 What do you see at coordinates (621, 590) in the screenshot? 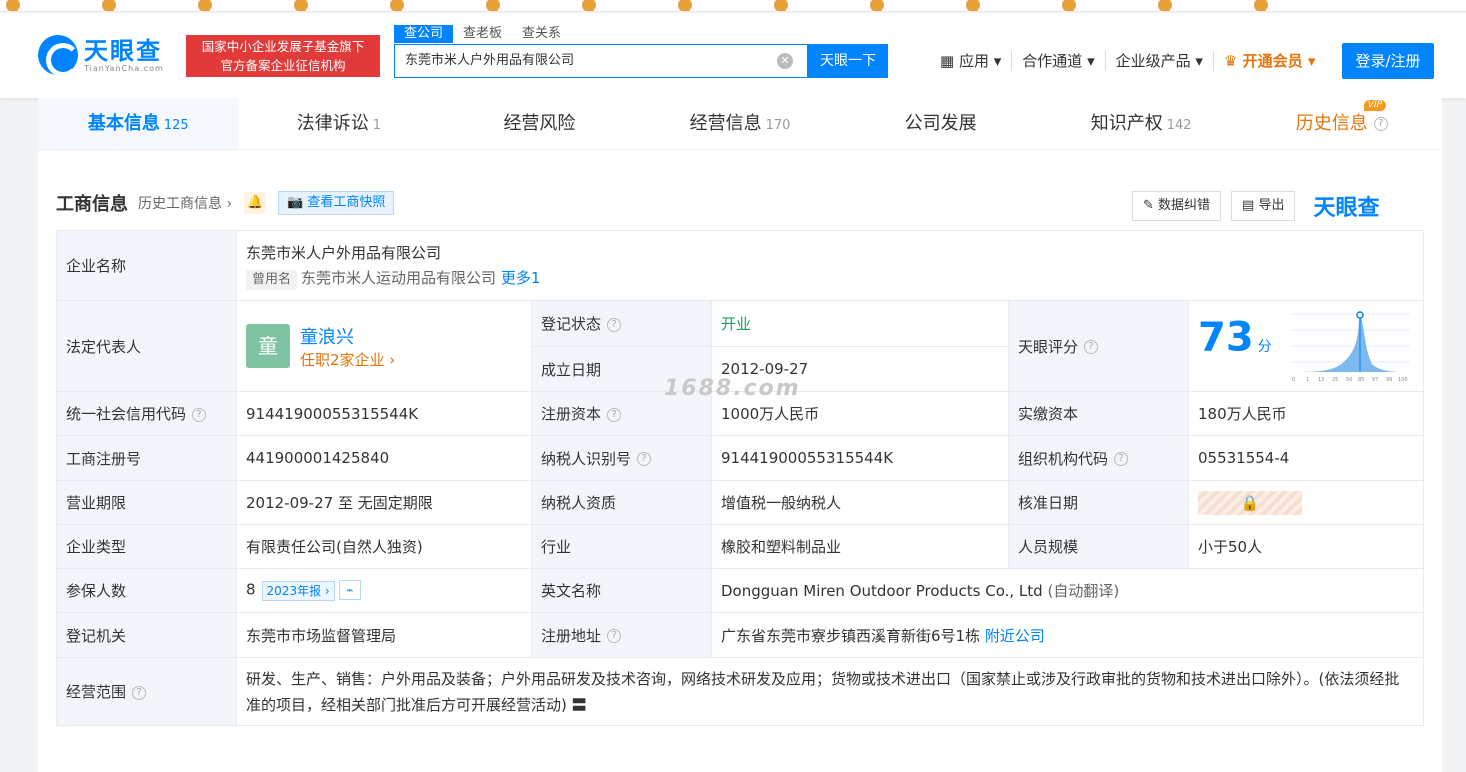
I see `field-key: 英文名称` at bounding box center [621, 590].